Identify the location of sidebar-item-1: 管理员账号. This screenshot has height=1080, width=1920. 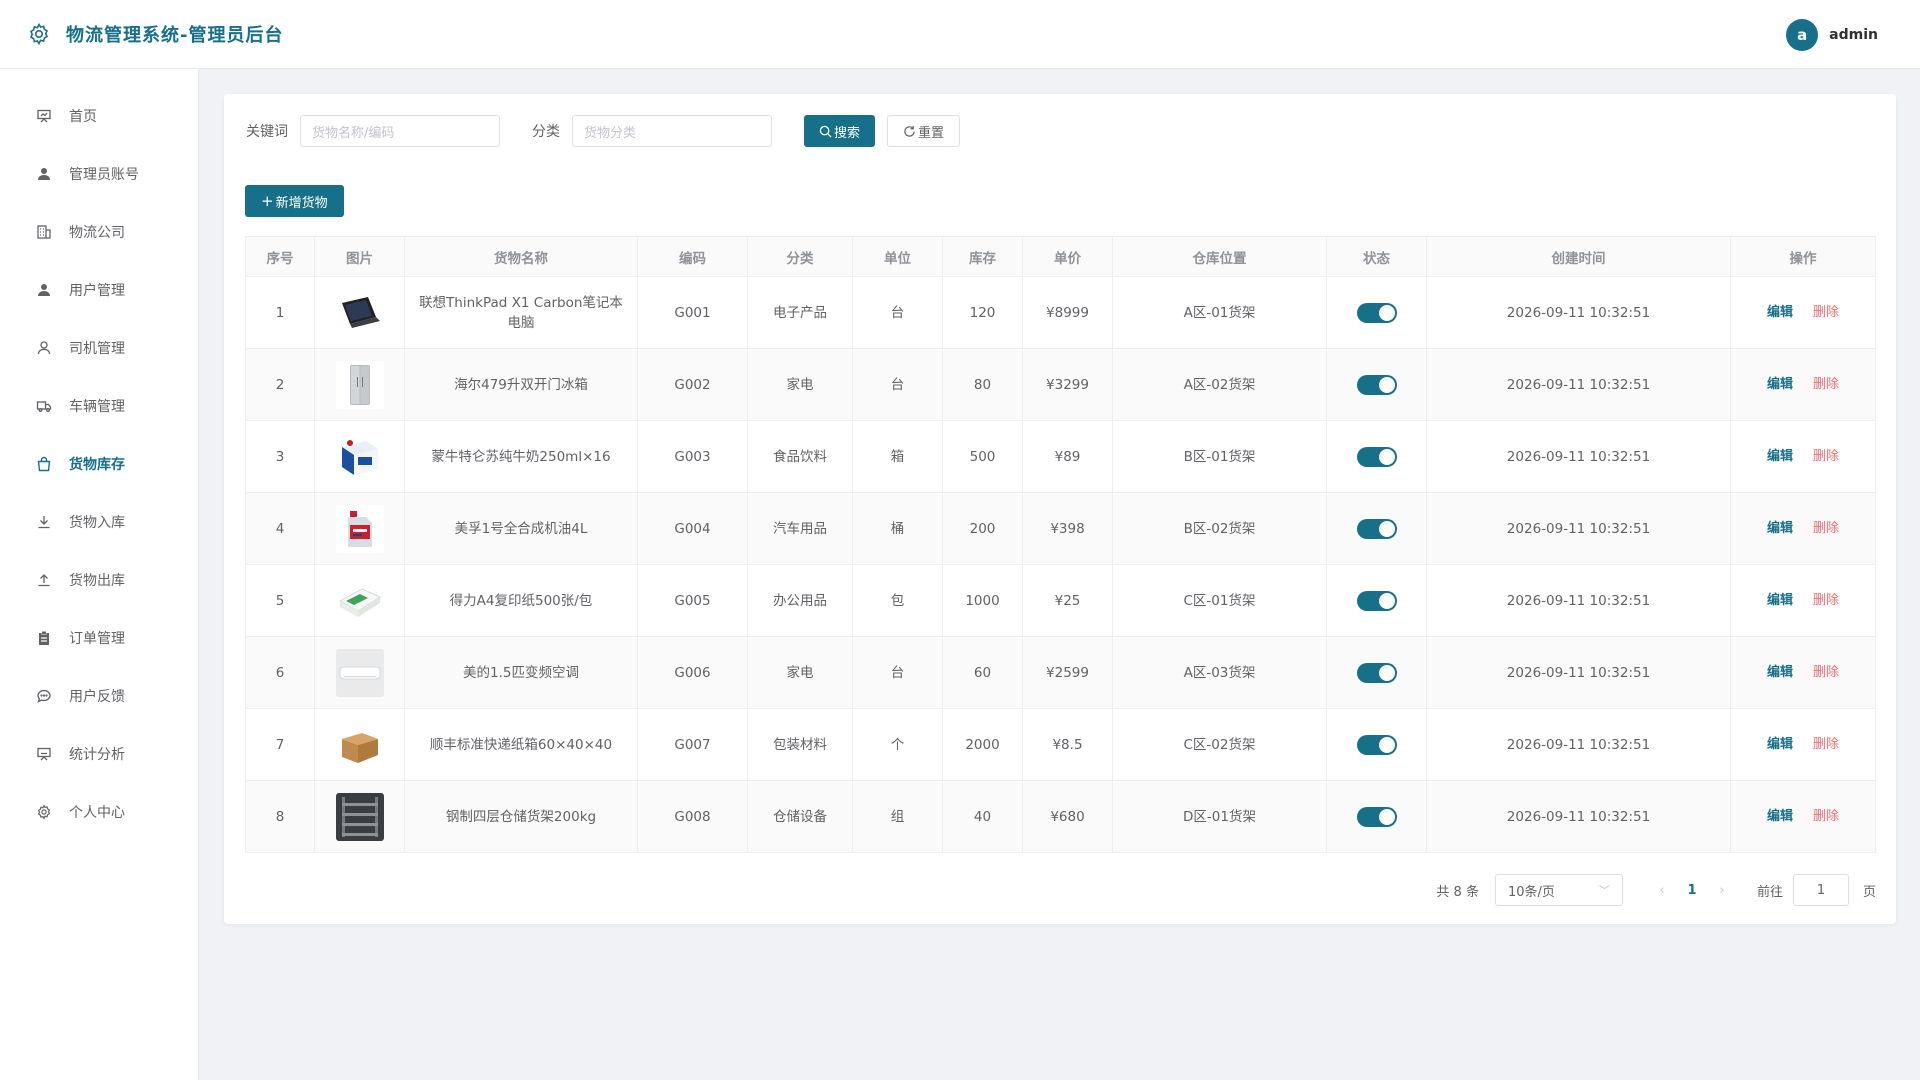
(99, 174).